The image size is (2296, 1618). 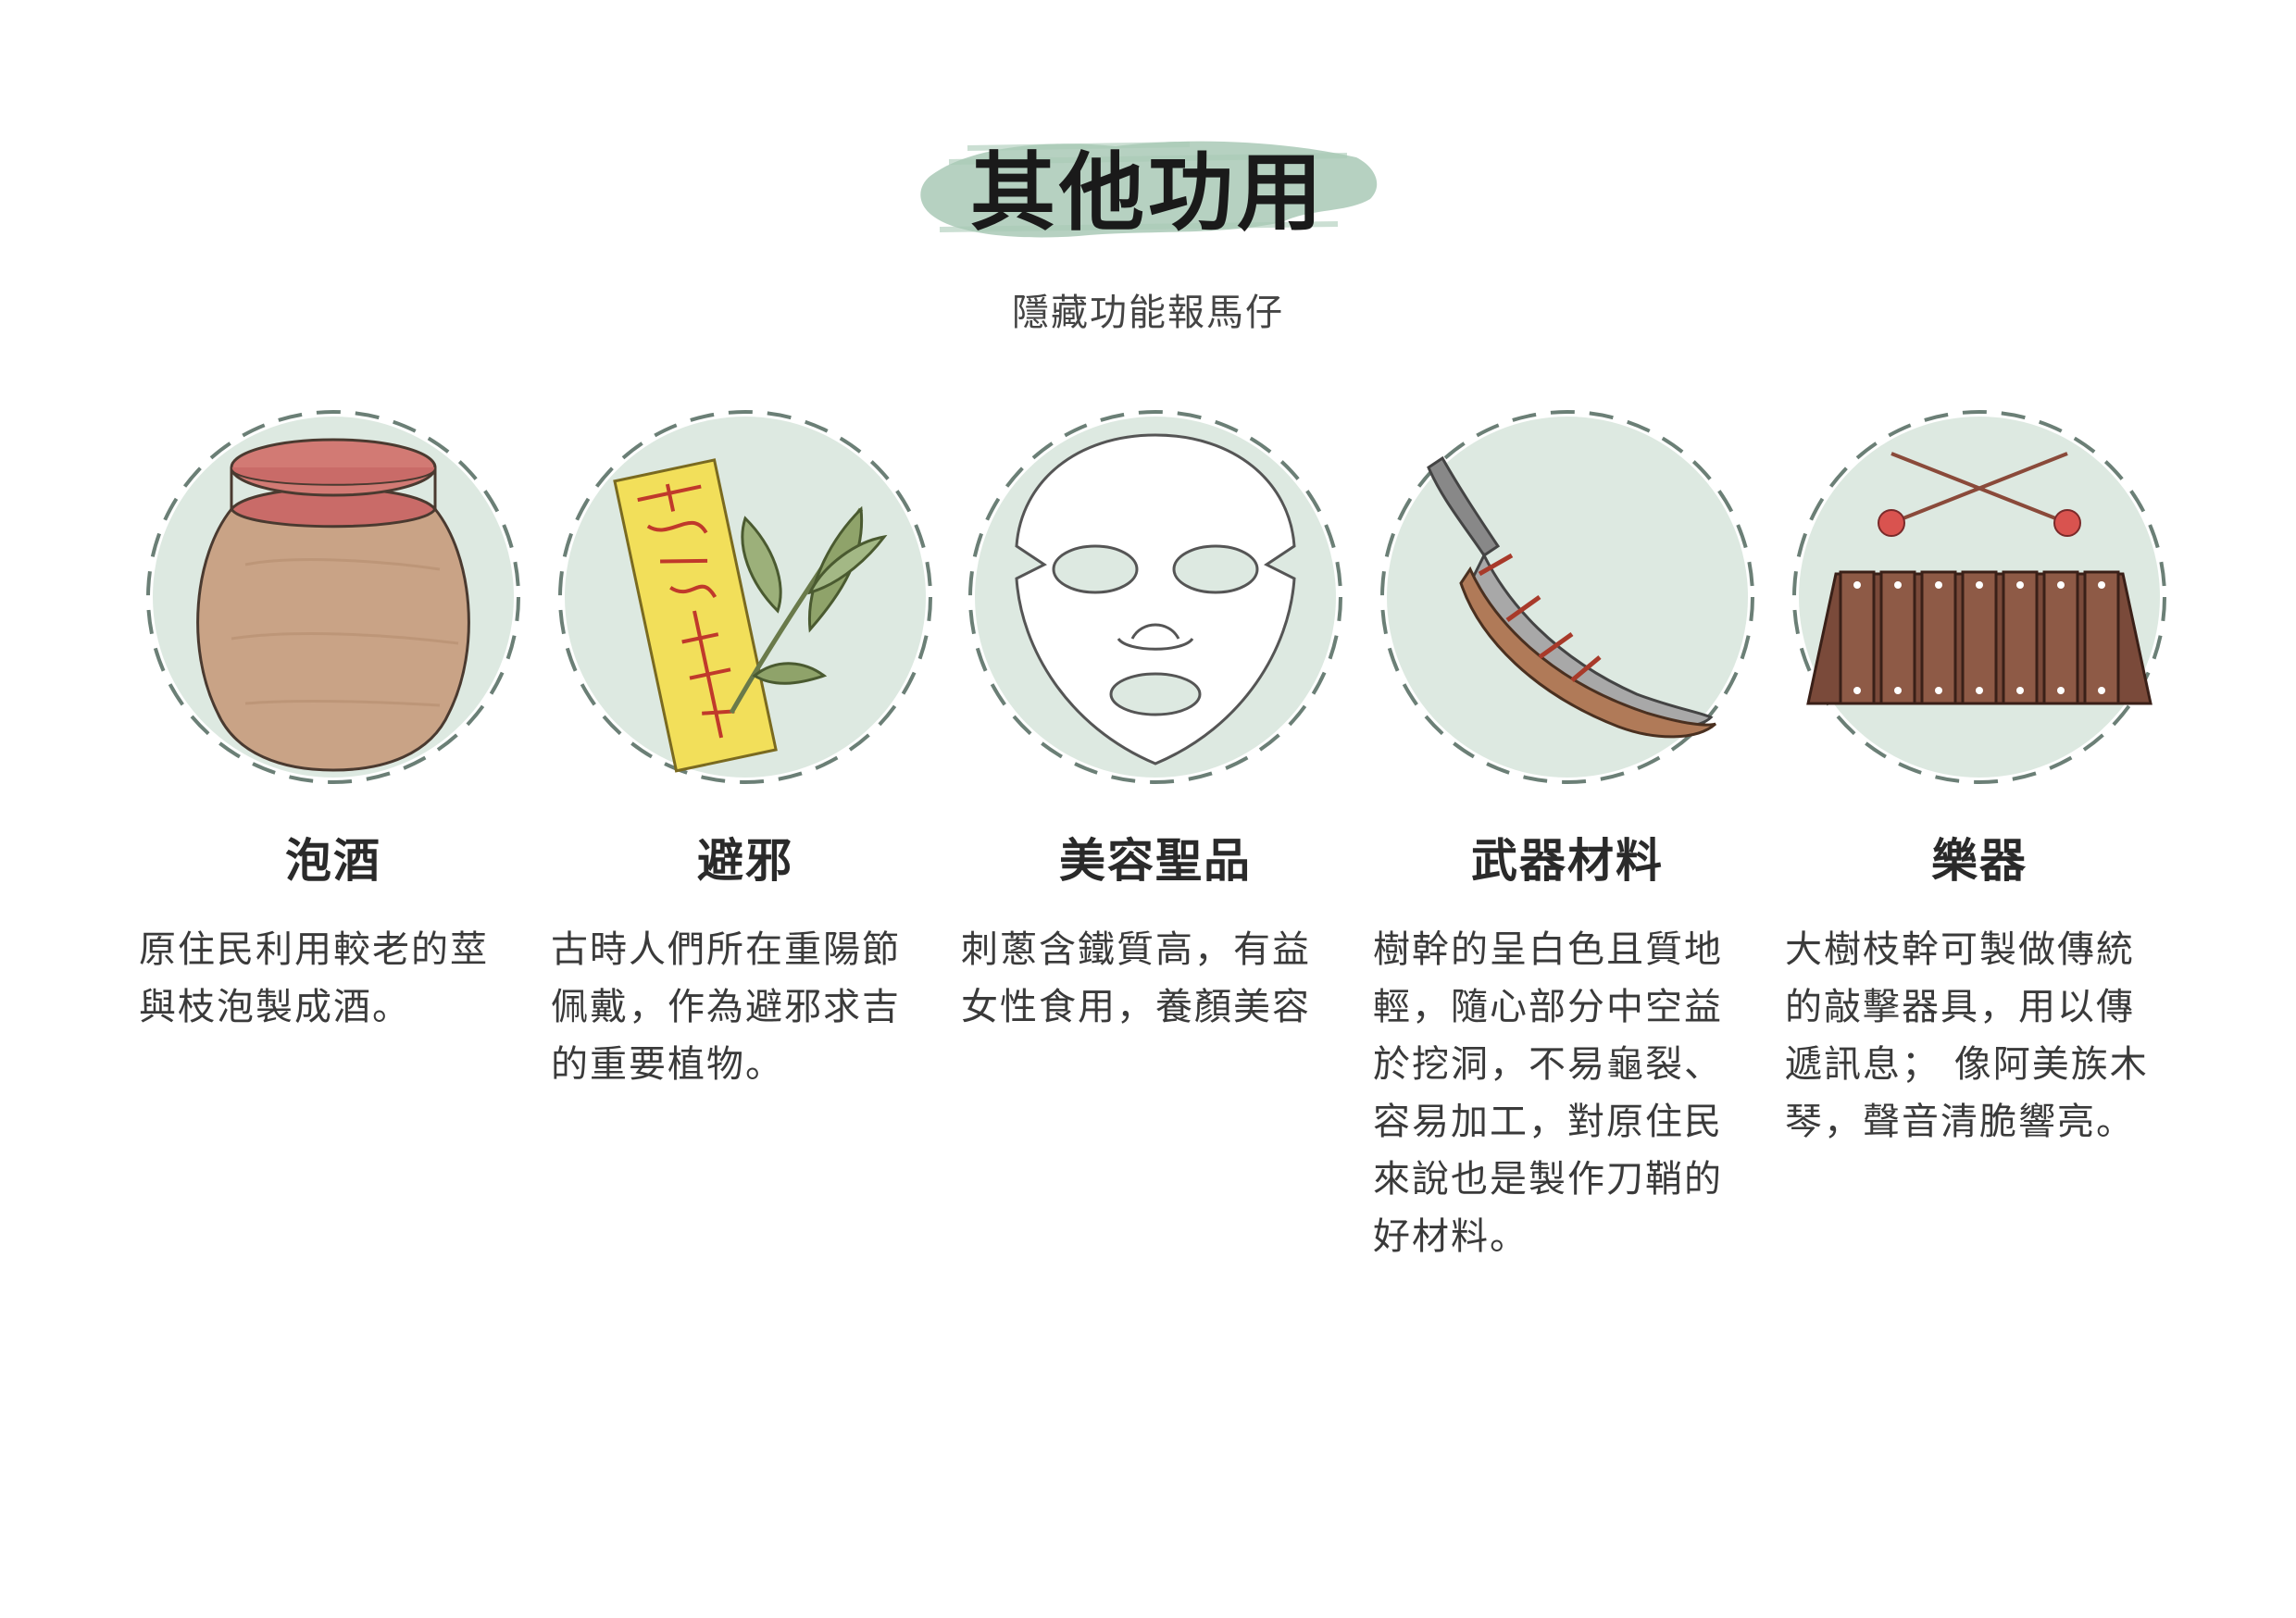 What do you see at coordinates (1979, 597) in the screenshot?
I see `xylophone-icon` at bounding box center [1979, 597].